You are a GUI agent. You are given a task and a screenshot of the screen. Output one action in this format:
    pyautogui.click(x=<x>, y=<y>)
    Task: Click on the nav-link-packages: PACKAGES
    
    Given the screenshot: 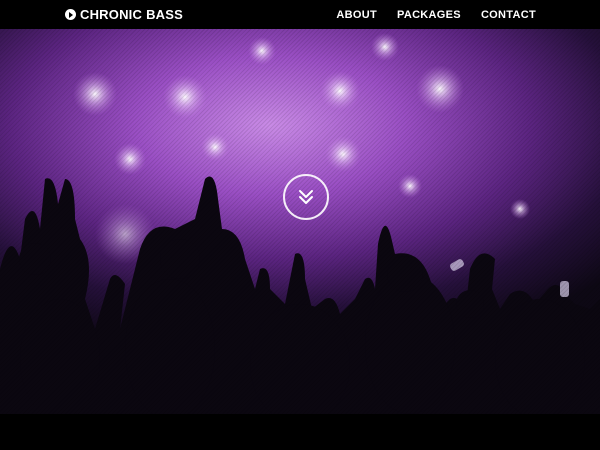 What is the action you would take?
    pyautogui.click(x=429, y=15)
    